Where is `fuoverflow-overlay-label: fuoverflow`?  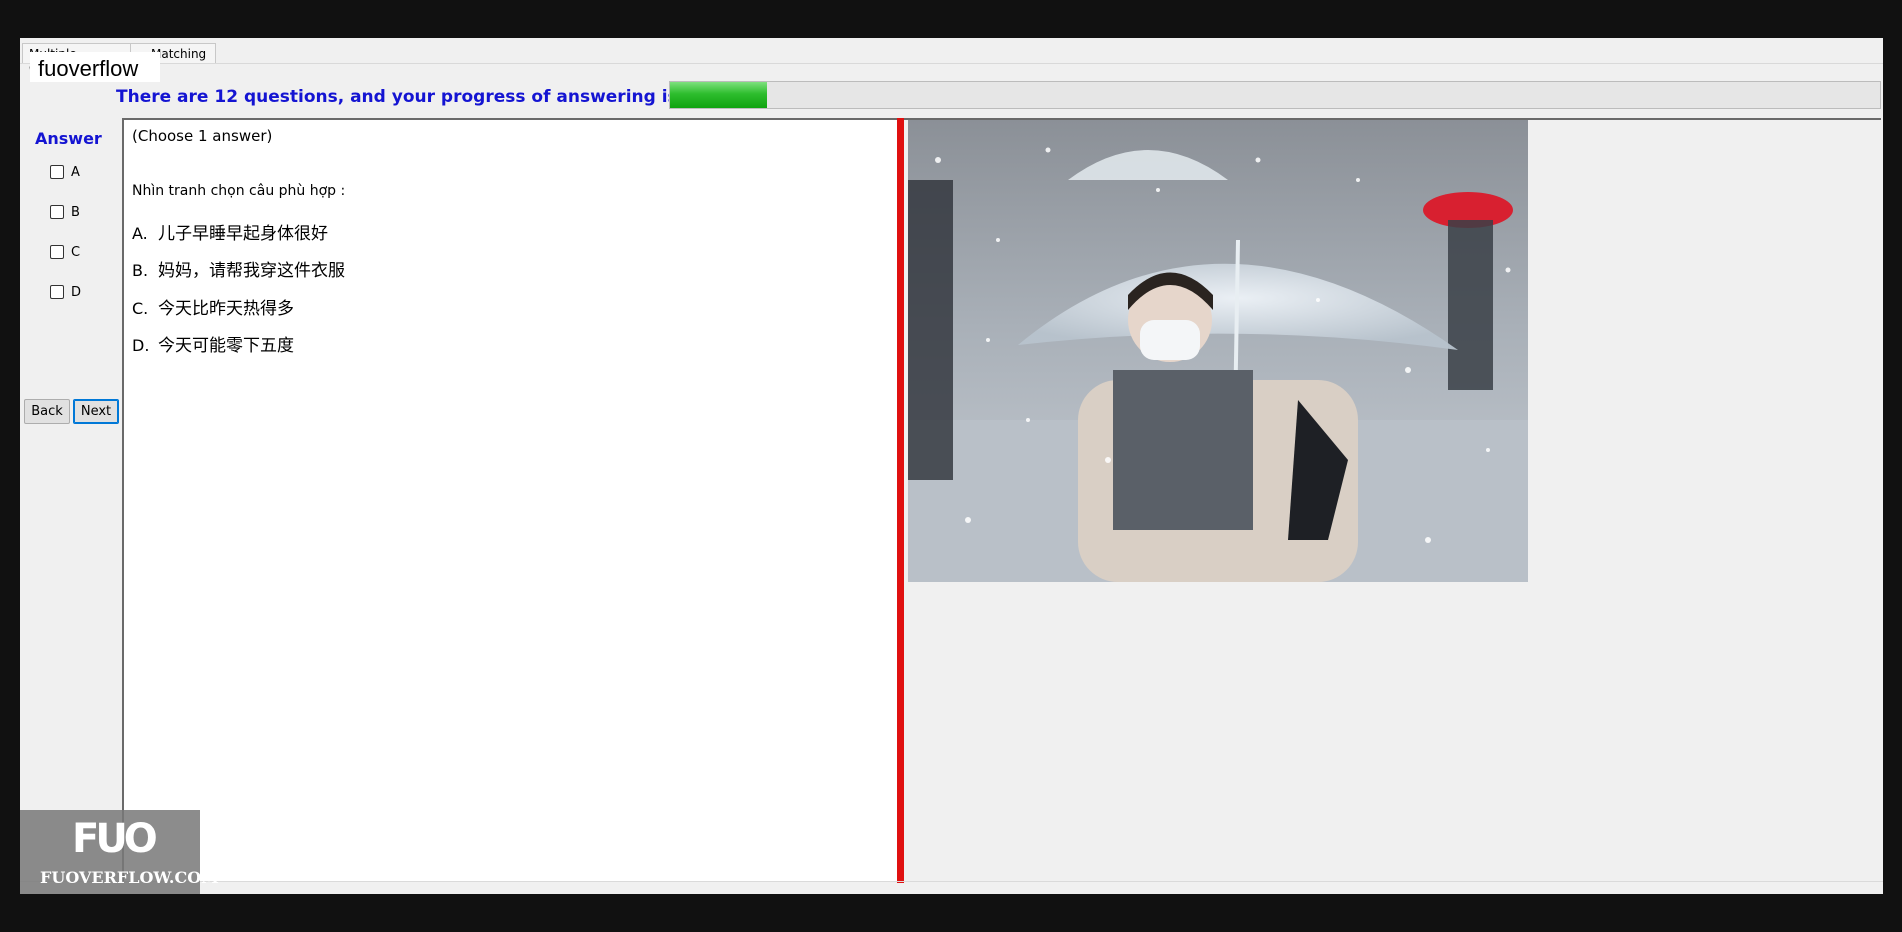 fuoverflow-overlay-label: fuoverflow is located at coordinates (95, 67).